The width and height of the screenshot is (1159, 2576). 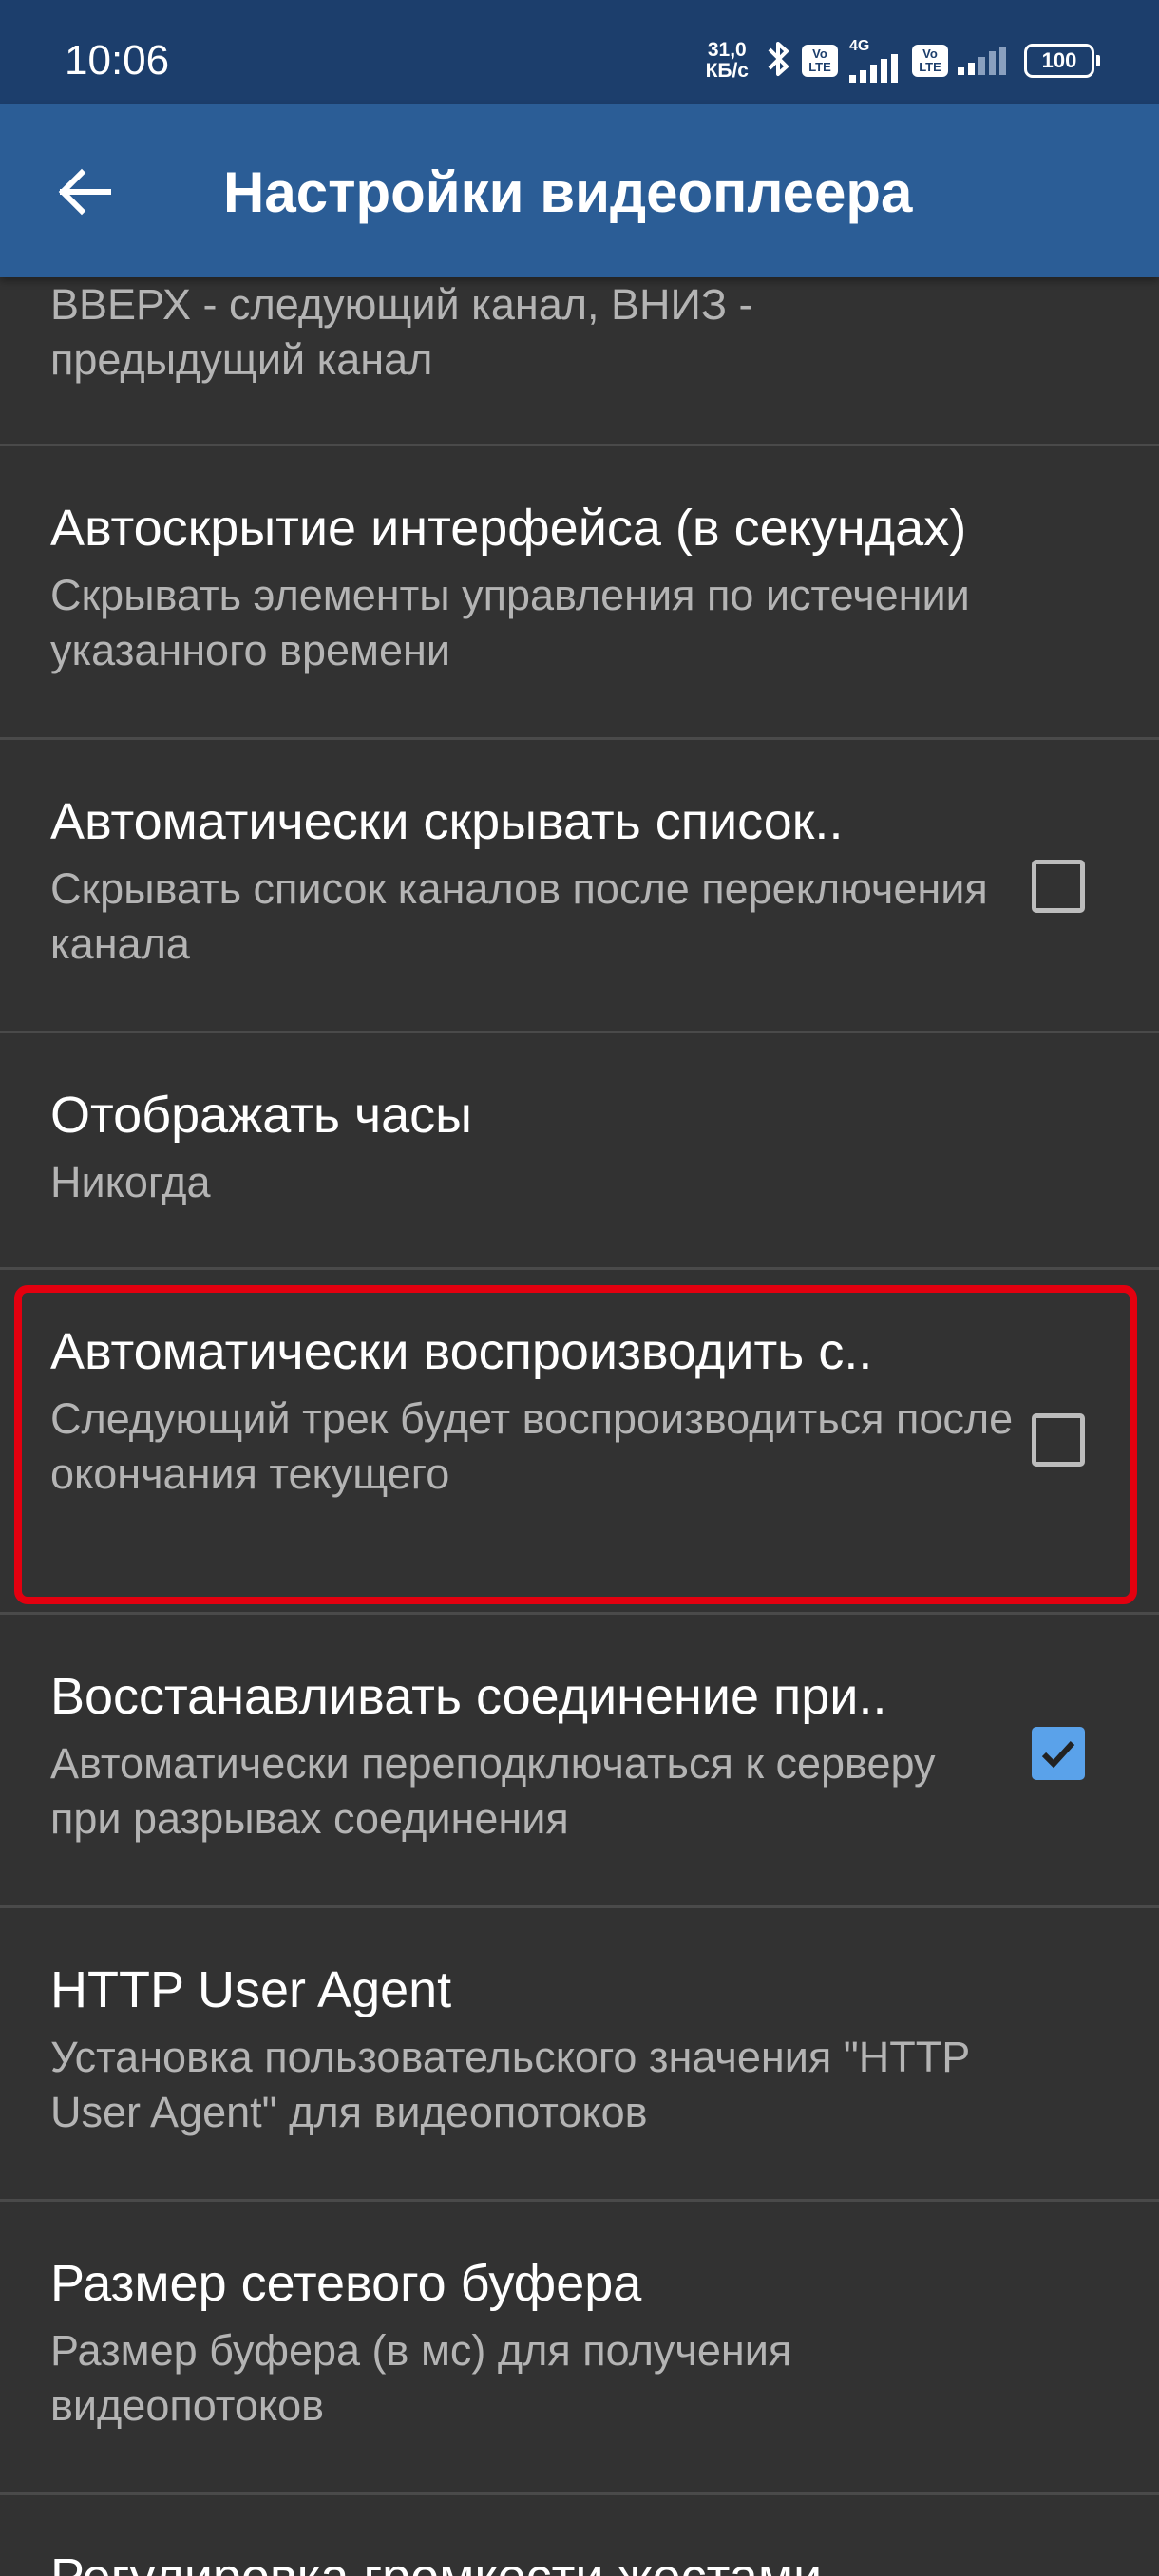 I want to click on volte-icon-2: Vo LTE, so click(x=930, y=61).